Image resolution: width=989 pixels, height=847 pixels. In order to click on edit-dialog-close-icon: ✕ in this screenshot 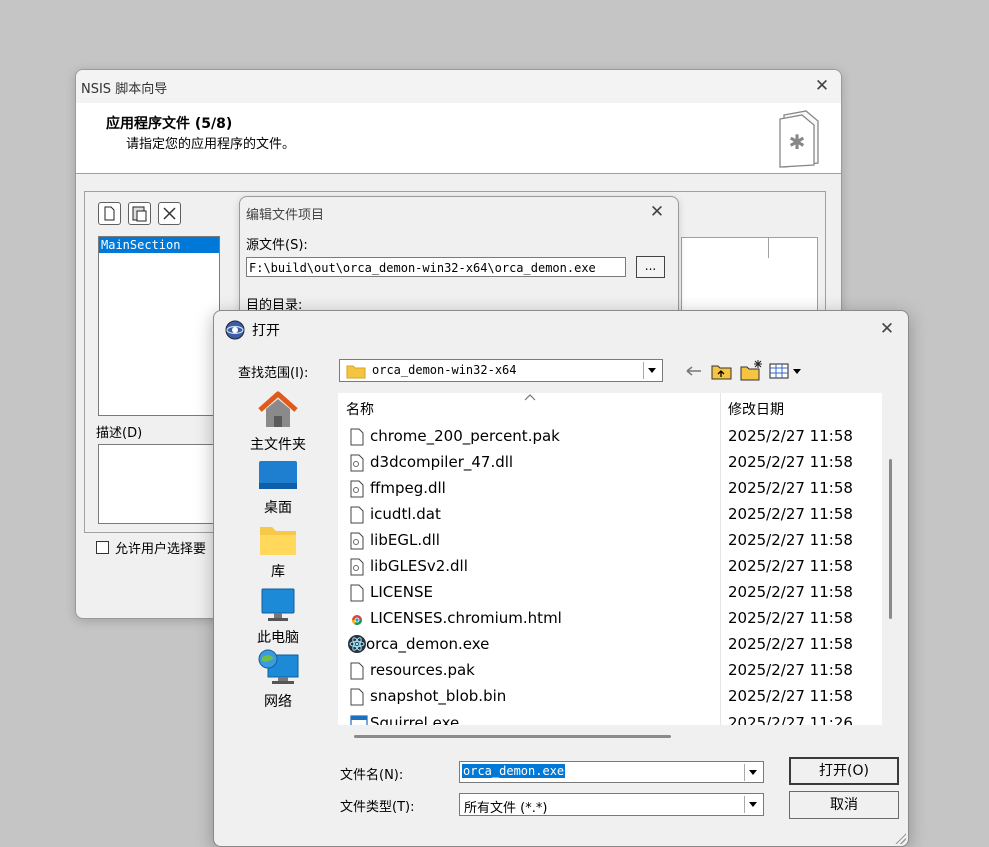, I will do `click(657, 212)`.